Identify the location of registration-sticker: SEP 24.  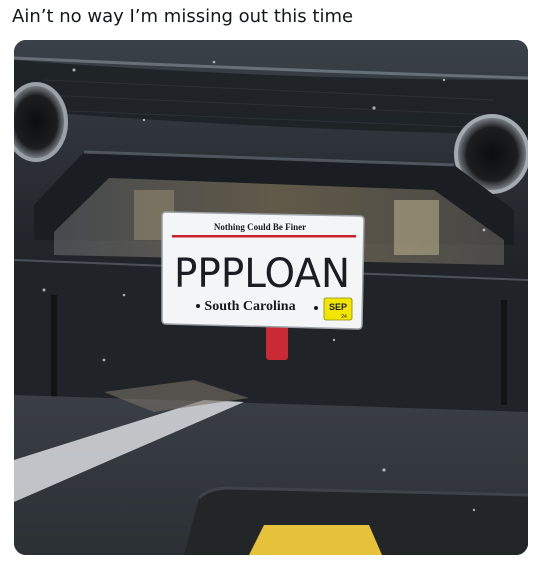
(338, 309).